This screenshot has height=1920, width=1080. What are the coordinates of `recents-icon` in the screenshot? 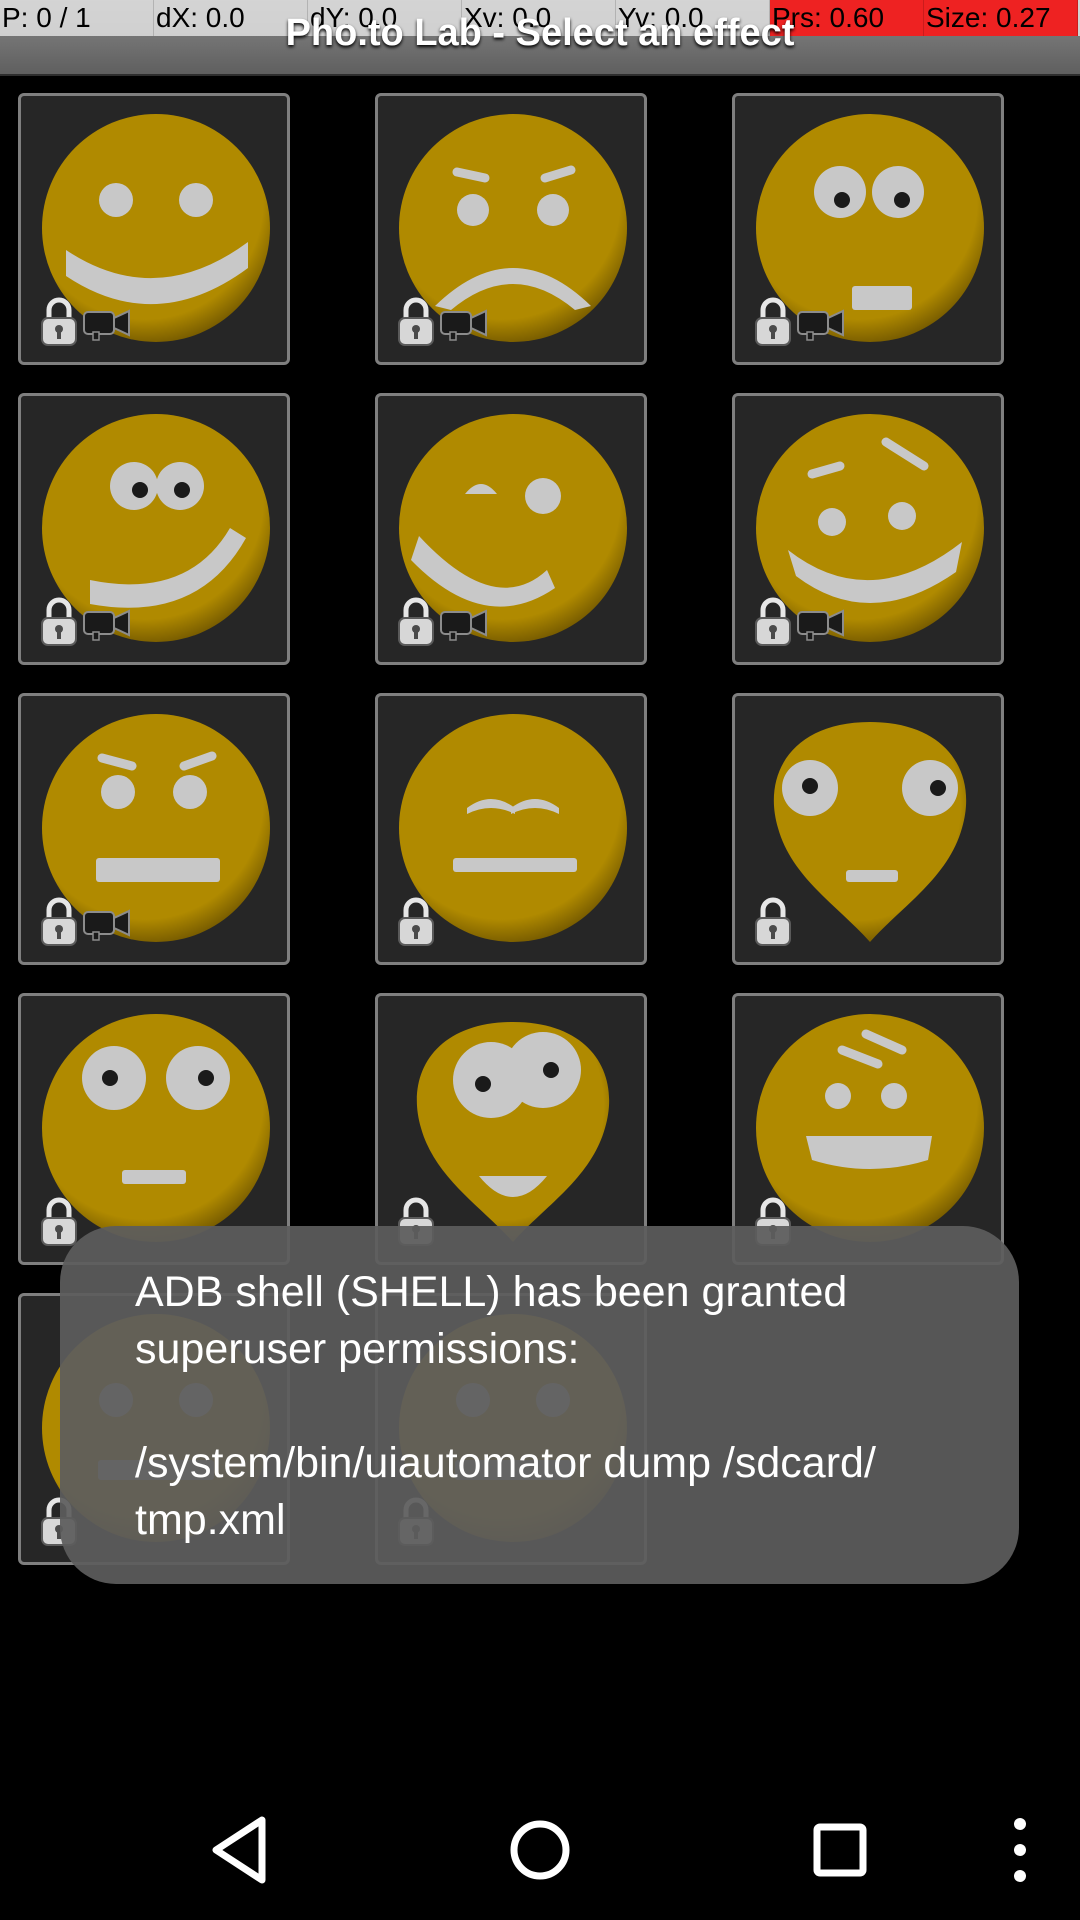 It's located at (840, 1850).